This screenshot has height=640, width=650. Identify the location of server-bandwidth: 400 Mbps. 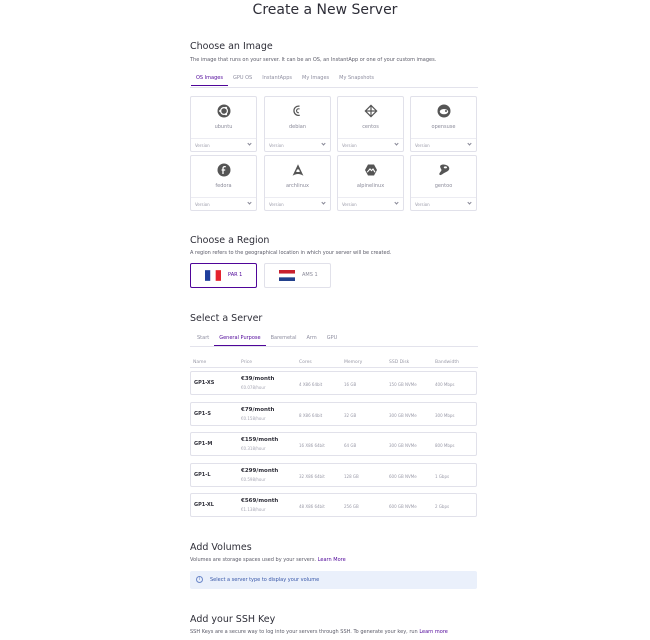
(445, 384).